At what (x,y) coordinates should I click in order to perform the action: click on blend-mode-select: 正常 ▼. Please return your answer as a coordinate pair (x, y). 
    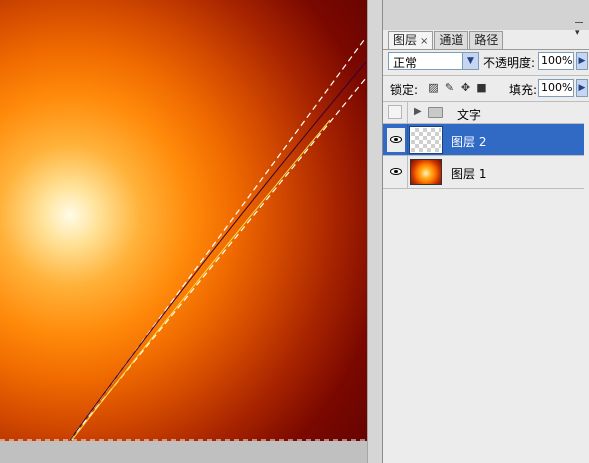
    Looking at the image, I should click on (433, 61).